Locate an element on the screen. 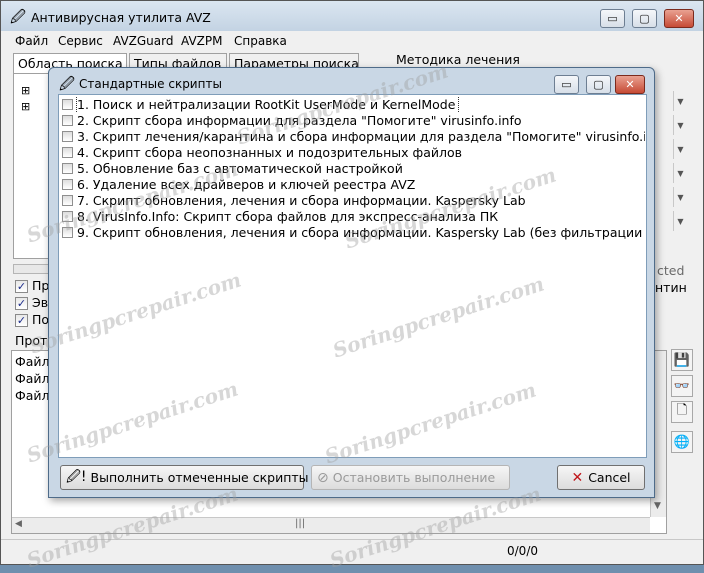  log-lines: Файл Файл Файл is located at coordinates (32, 378).